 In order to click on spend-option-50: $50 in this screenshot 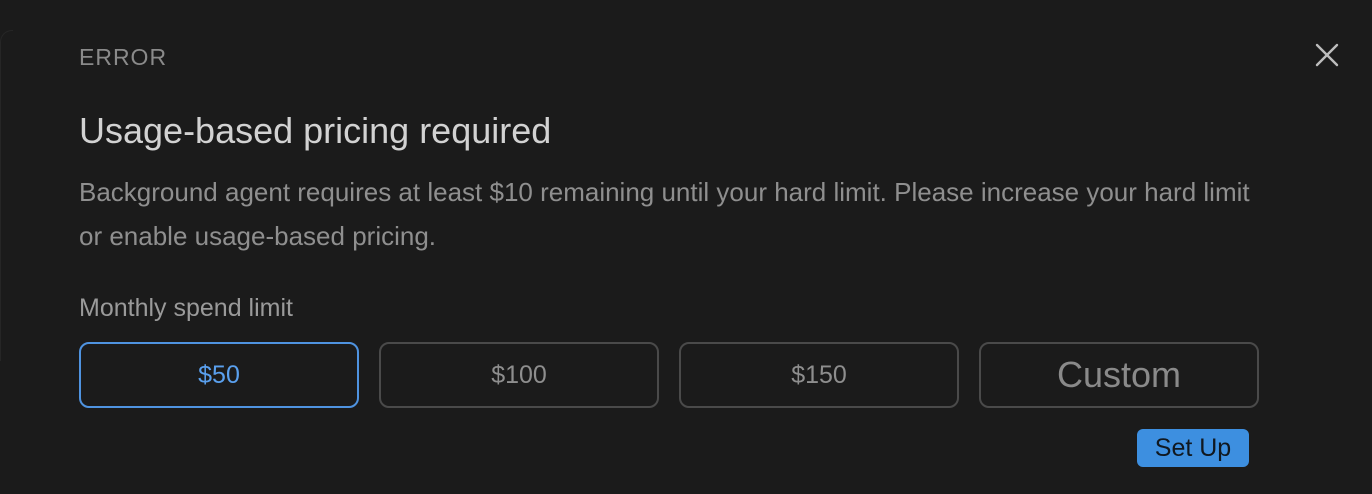, I will do `click(219, 375)`.